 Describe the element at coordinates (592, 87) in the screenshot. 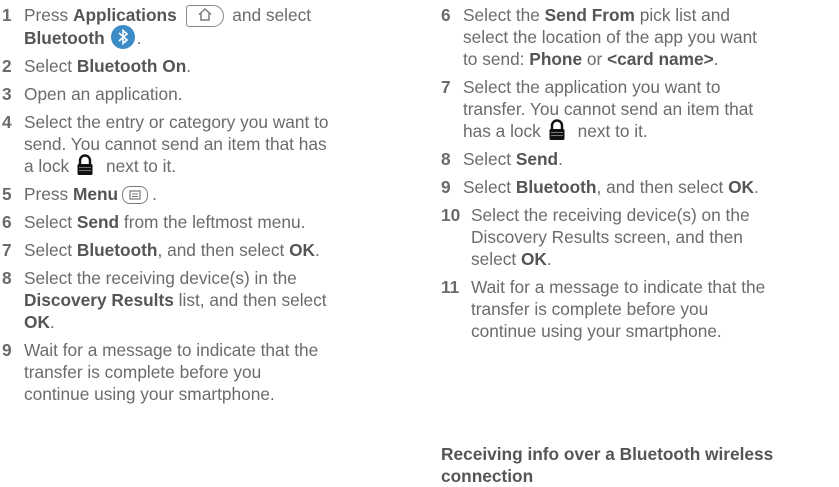

I see `step-text: Select the application you want to` at that location.